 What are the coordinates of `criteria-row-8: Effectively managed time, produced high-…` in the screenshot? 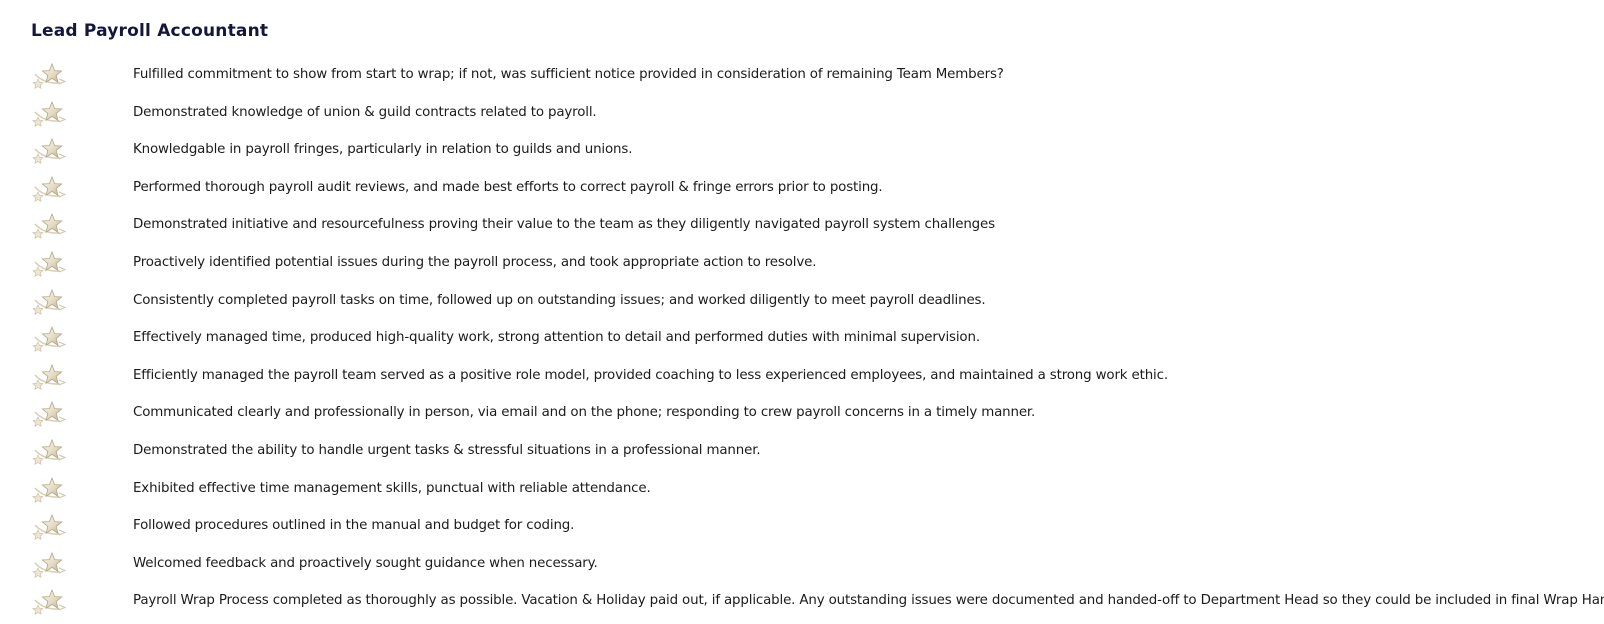 It's located at (802, 338).